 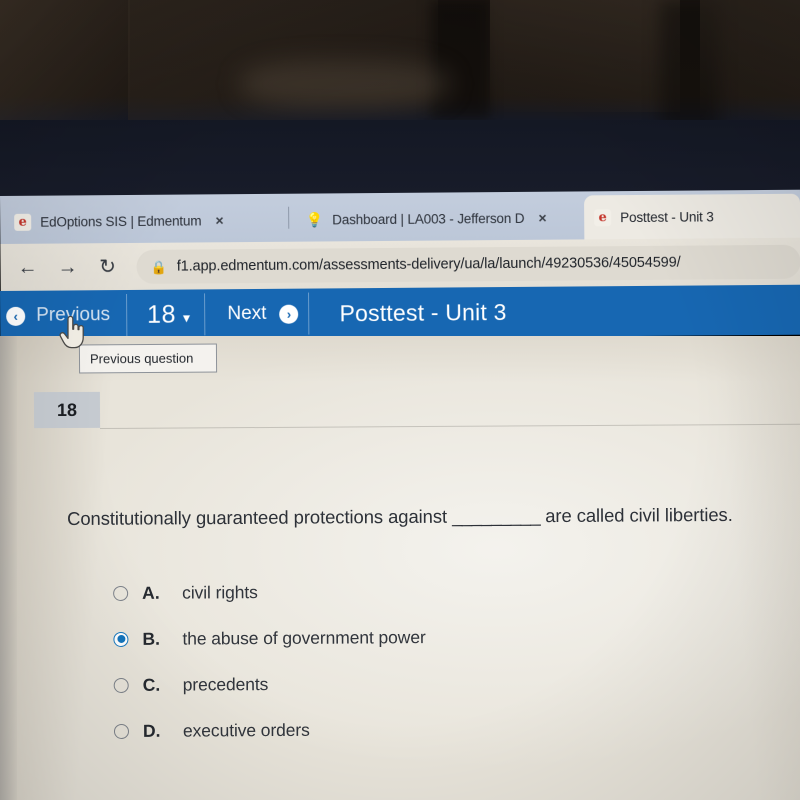 What do you see at coordinates (428, 218) in the screenshot?
I see `tab-title: Dashboard | LA003 - Jefferson D` at bounding box center [428, 218].